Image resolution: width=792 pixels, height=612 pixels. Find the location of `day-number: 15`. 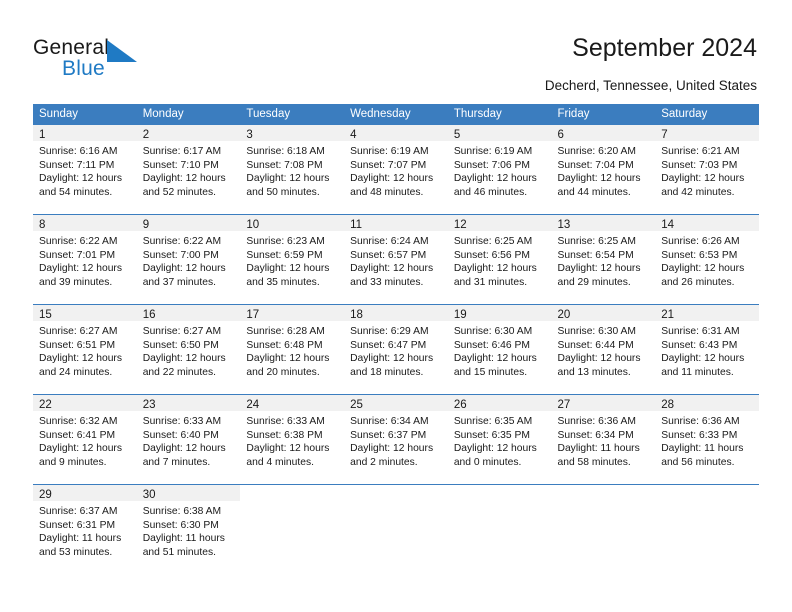

day-number: 15 is located at coordinates (45, 315).